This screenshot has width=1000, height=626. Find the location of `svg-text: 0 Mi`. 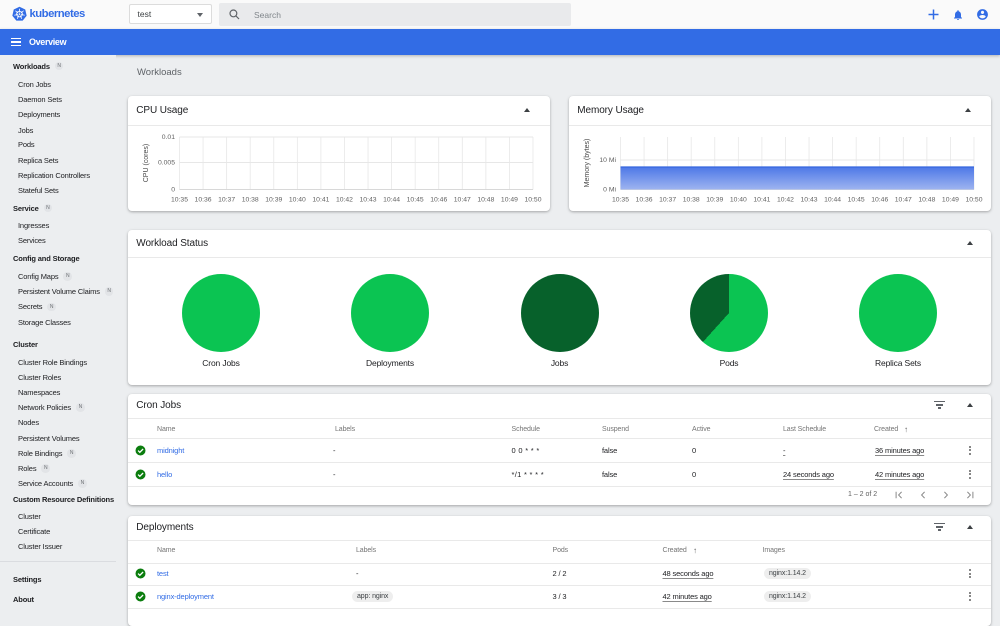

svg-text: 0 Mi is located at coordinates (609, 190).